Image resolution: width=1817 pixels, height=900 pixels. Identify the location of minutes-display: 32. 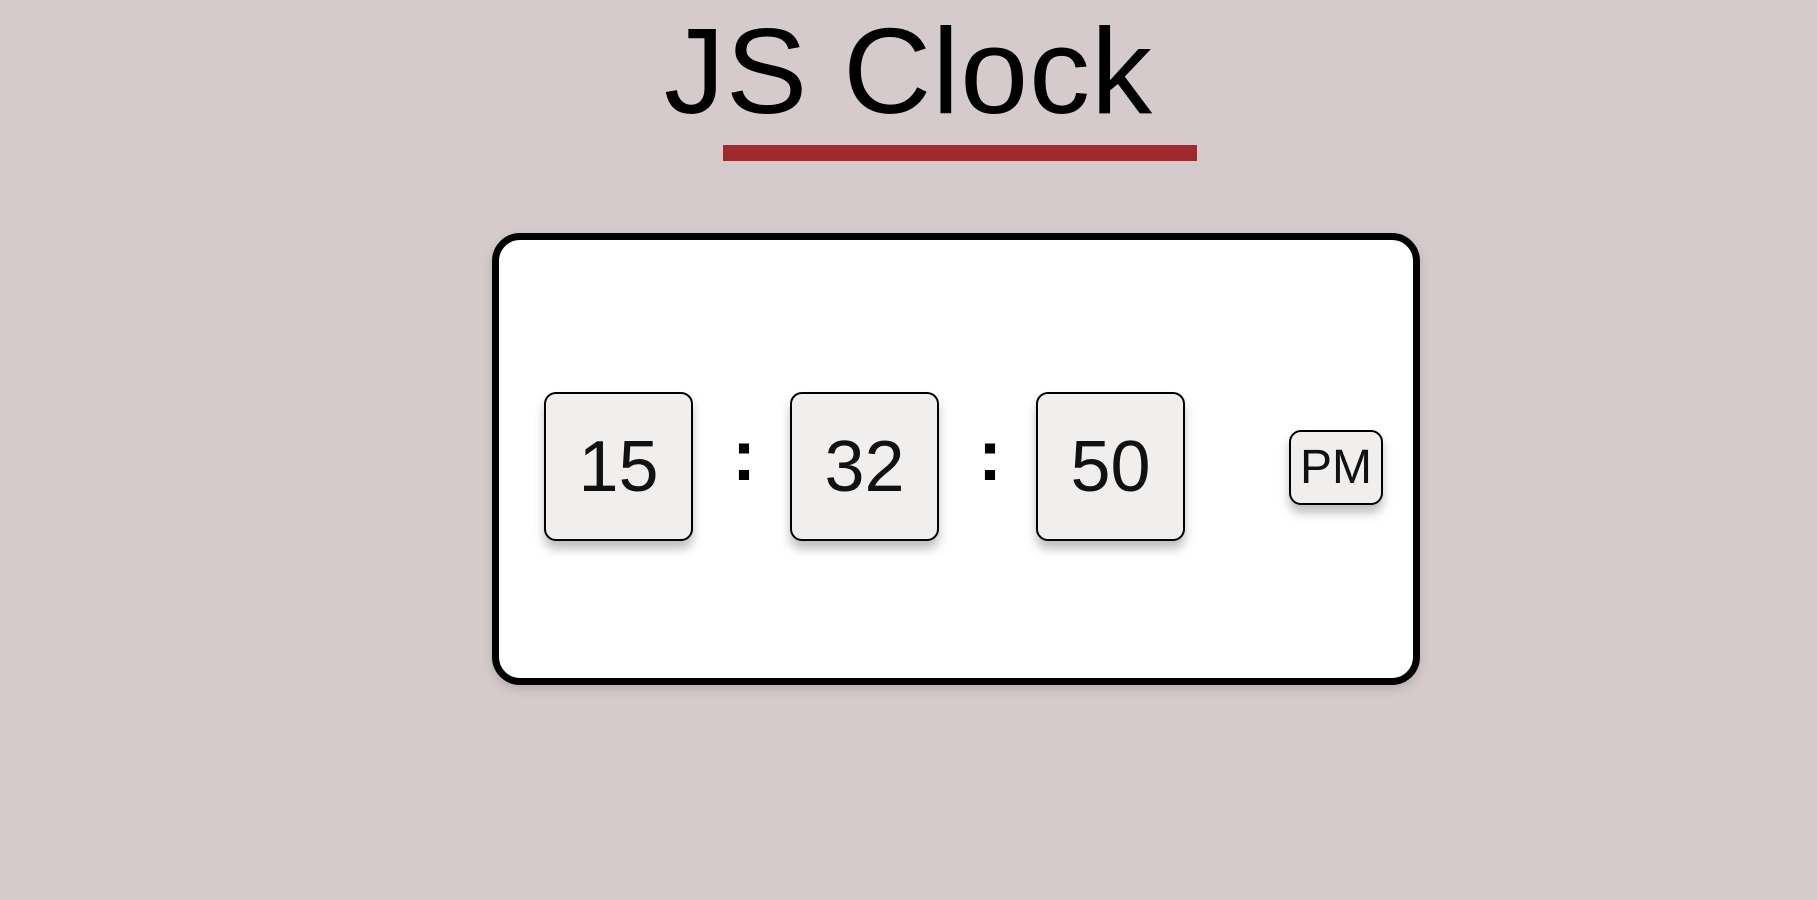
(864, 466).